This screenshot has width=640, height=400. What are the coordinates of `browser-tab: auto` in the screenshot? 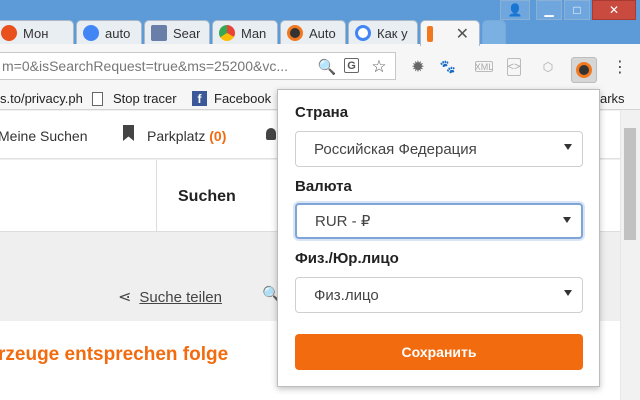 It's located at (109, 32).